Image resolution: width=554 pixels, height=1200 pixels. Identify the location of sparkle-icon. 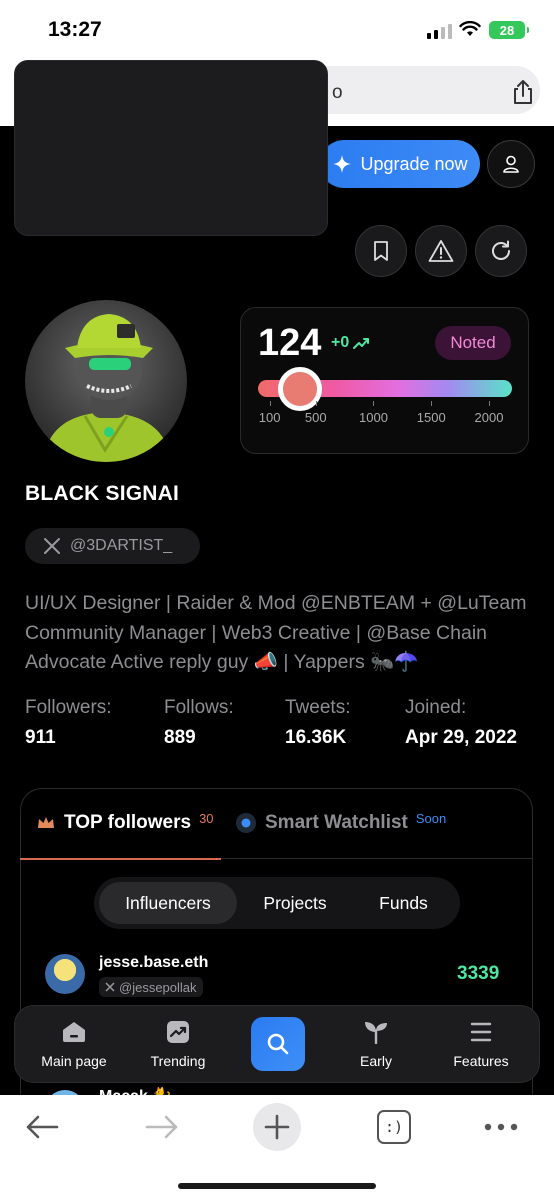
(342, 164).